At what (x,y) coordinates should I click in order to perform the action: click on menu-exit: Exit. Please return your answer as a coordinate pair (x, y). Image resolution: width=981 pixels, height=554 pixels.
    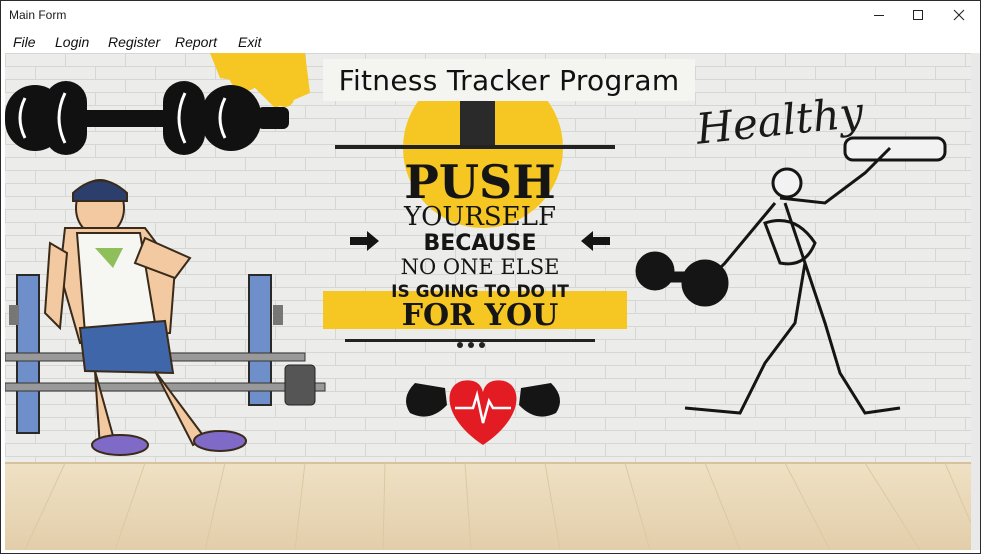
    Looking at the image, I should click on (249, 42).